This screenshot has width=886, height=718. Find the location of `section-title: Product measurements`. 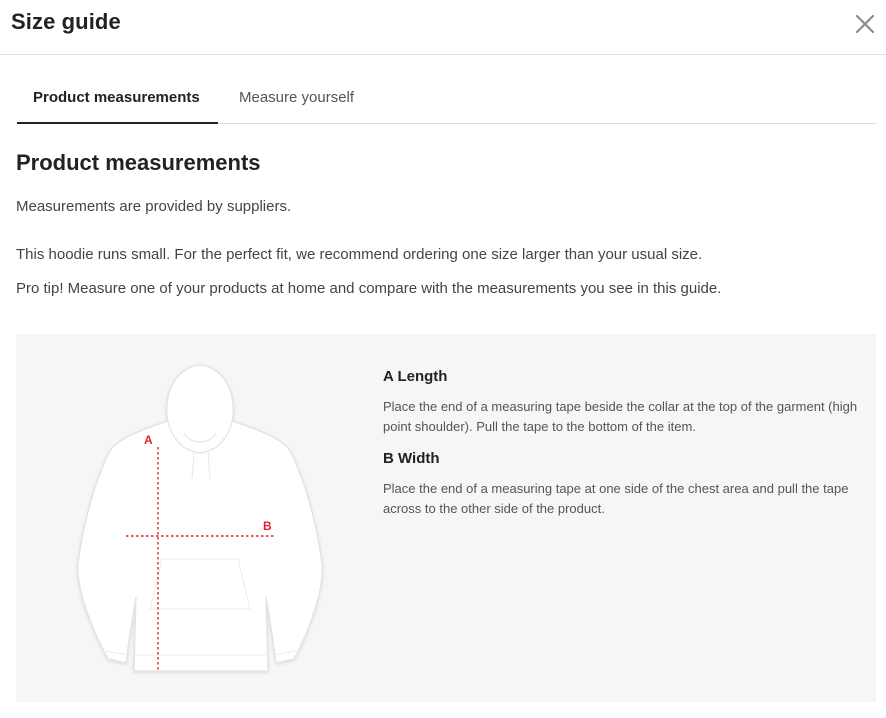

section-title: Product measurements is located at coordinates (138, 162).